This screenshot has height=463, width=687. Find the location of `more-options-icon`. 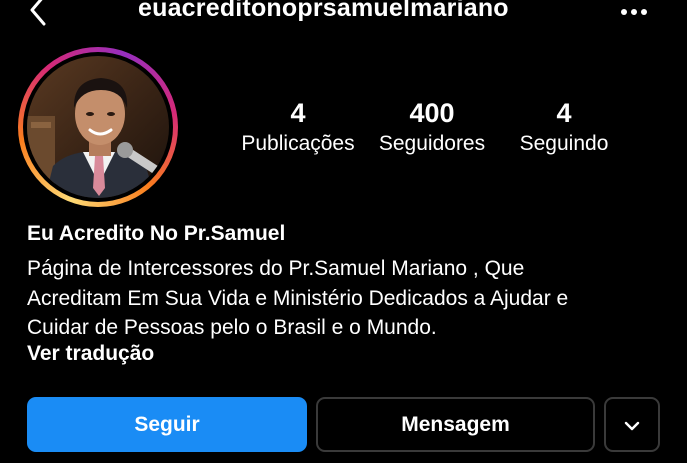

more-options-icon is located at coordinates (636, 10).